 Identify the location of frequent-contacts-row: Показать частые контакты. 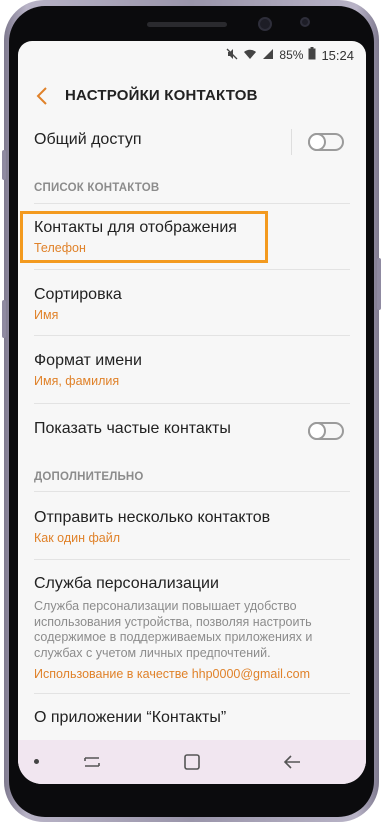
(192, 429).